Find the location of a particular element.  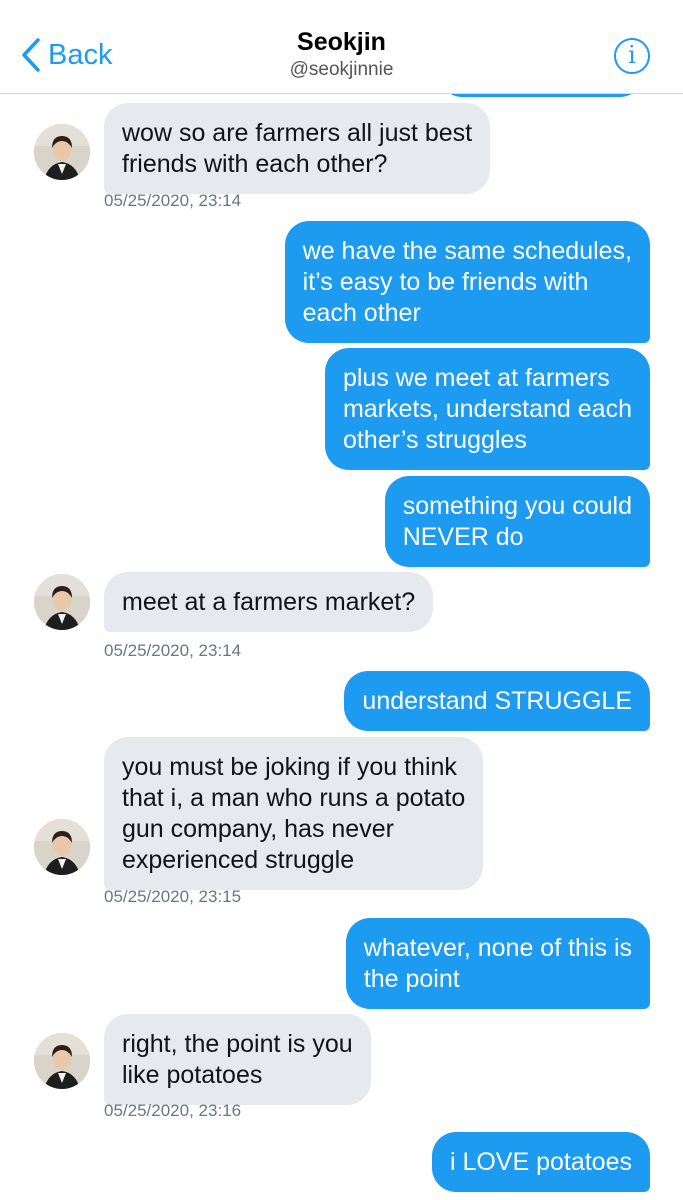

outgoing-message: whatever, none of this is the point is located at coordinates (497, 963).